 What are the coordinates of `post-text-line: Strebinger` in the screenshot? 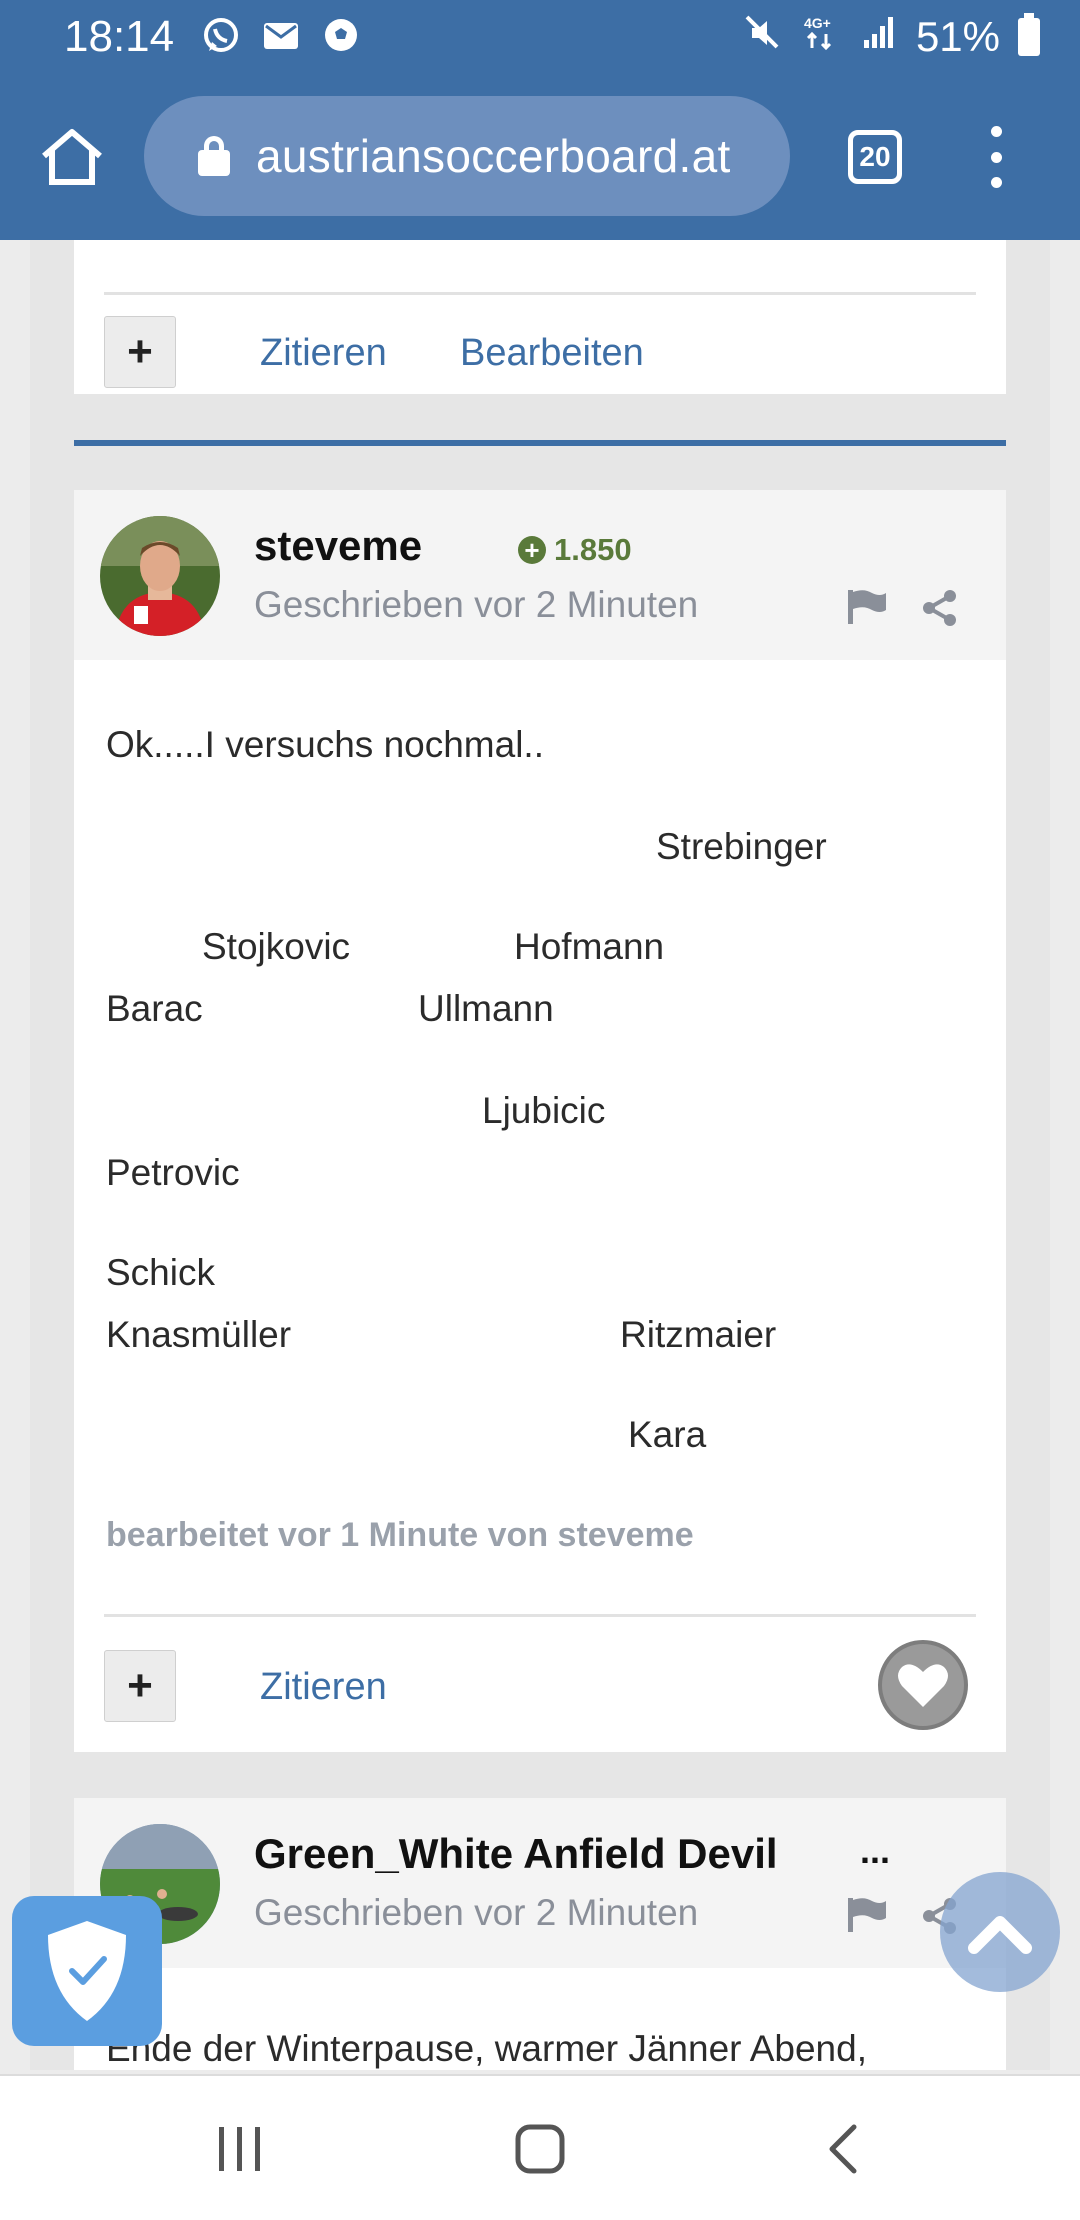 It's located at (741, 846).